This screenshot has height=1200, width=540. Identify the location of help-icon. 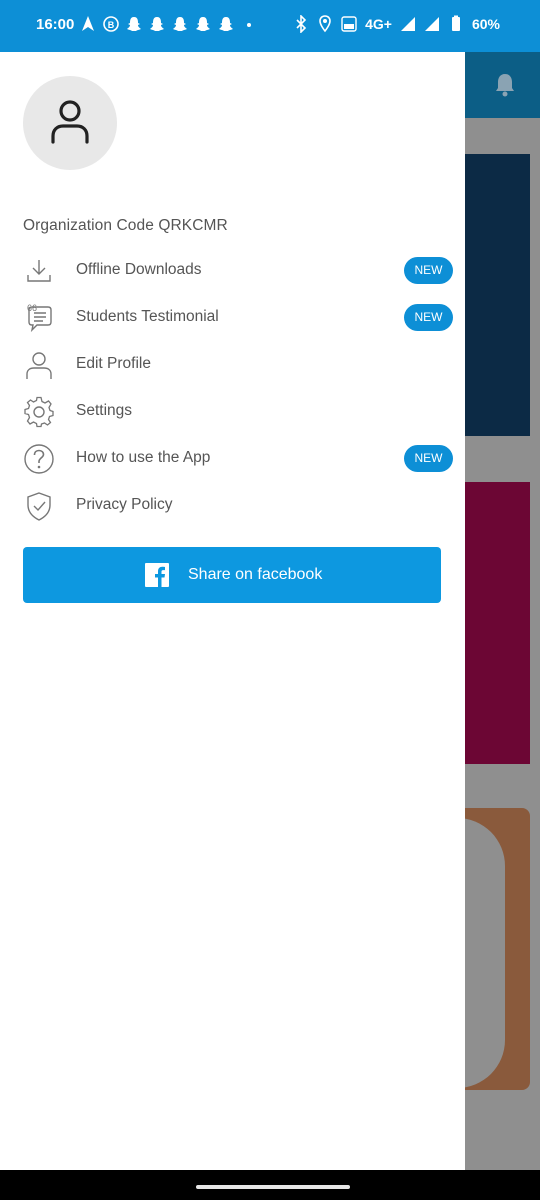
(39, 459).